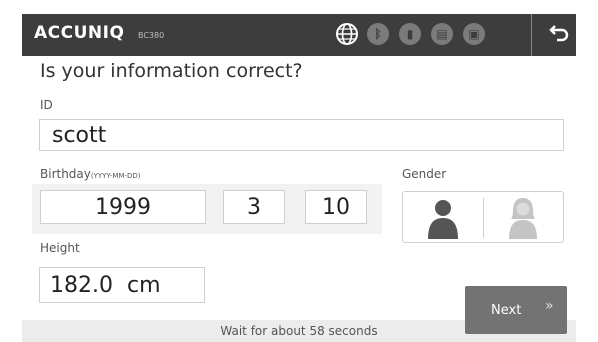 The height and width of the screenshot is (342, 598). What do you see at coordinates (151, 35) in the screenshot?
I see `model-label: BC380` at bounding box center [151, 35].